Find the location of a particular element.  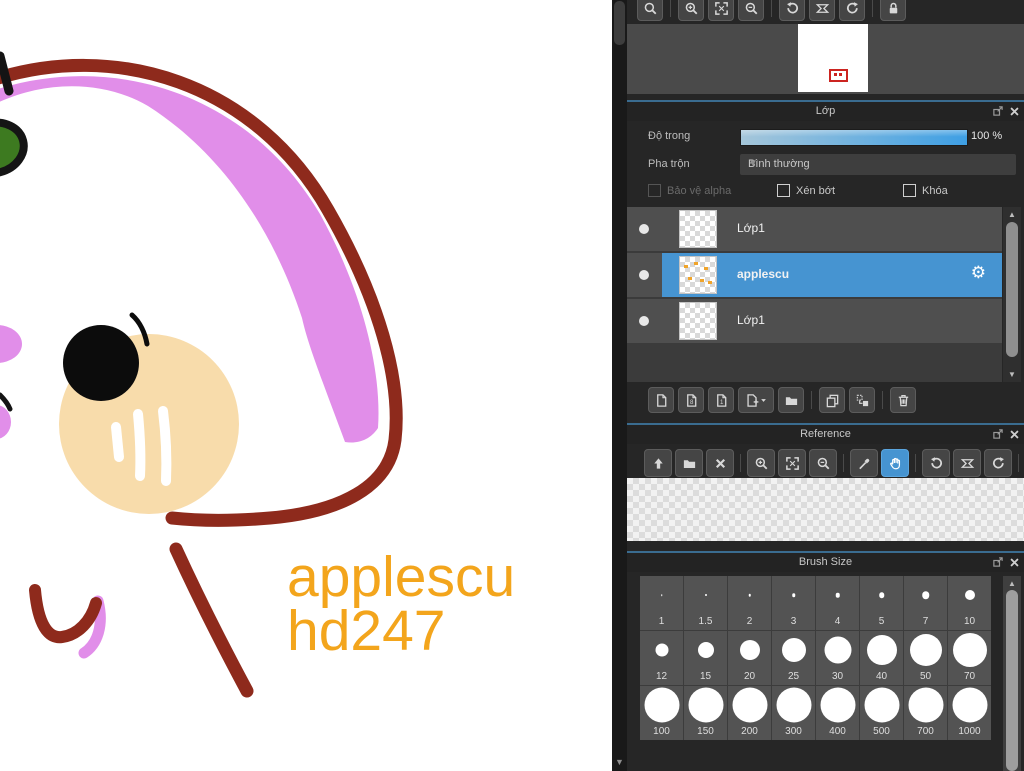

clear-button is located at coordinates (720, 463).